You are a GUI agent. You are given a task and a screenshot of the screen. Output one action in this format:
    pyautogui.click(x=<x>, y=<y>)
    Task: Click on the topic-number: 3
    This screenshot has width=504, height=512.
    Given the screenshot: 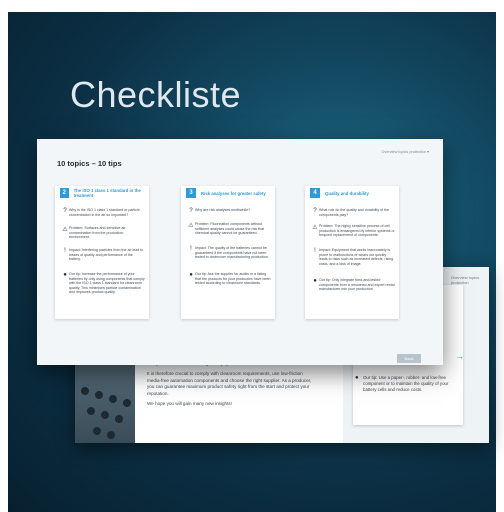 What is the action you would take?
    pyautogui.click(x=191, y=193)
    